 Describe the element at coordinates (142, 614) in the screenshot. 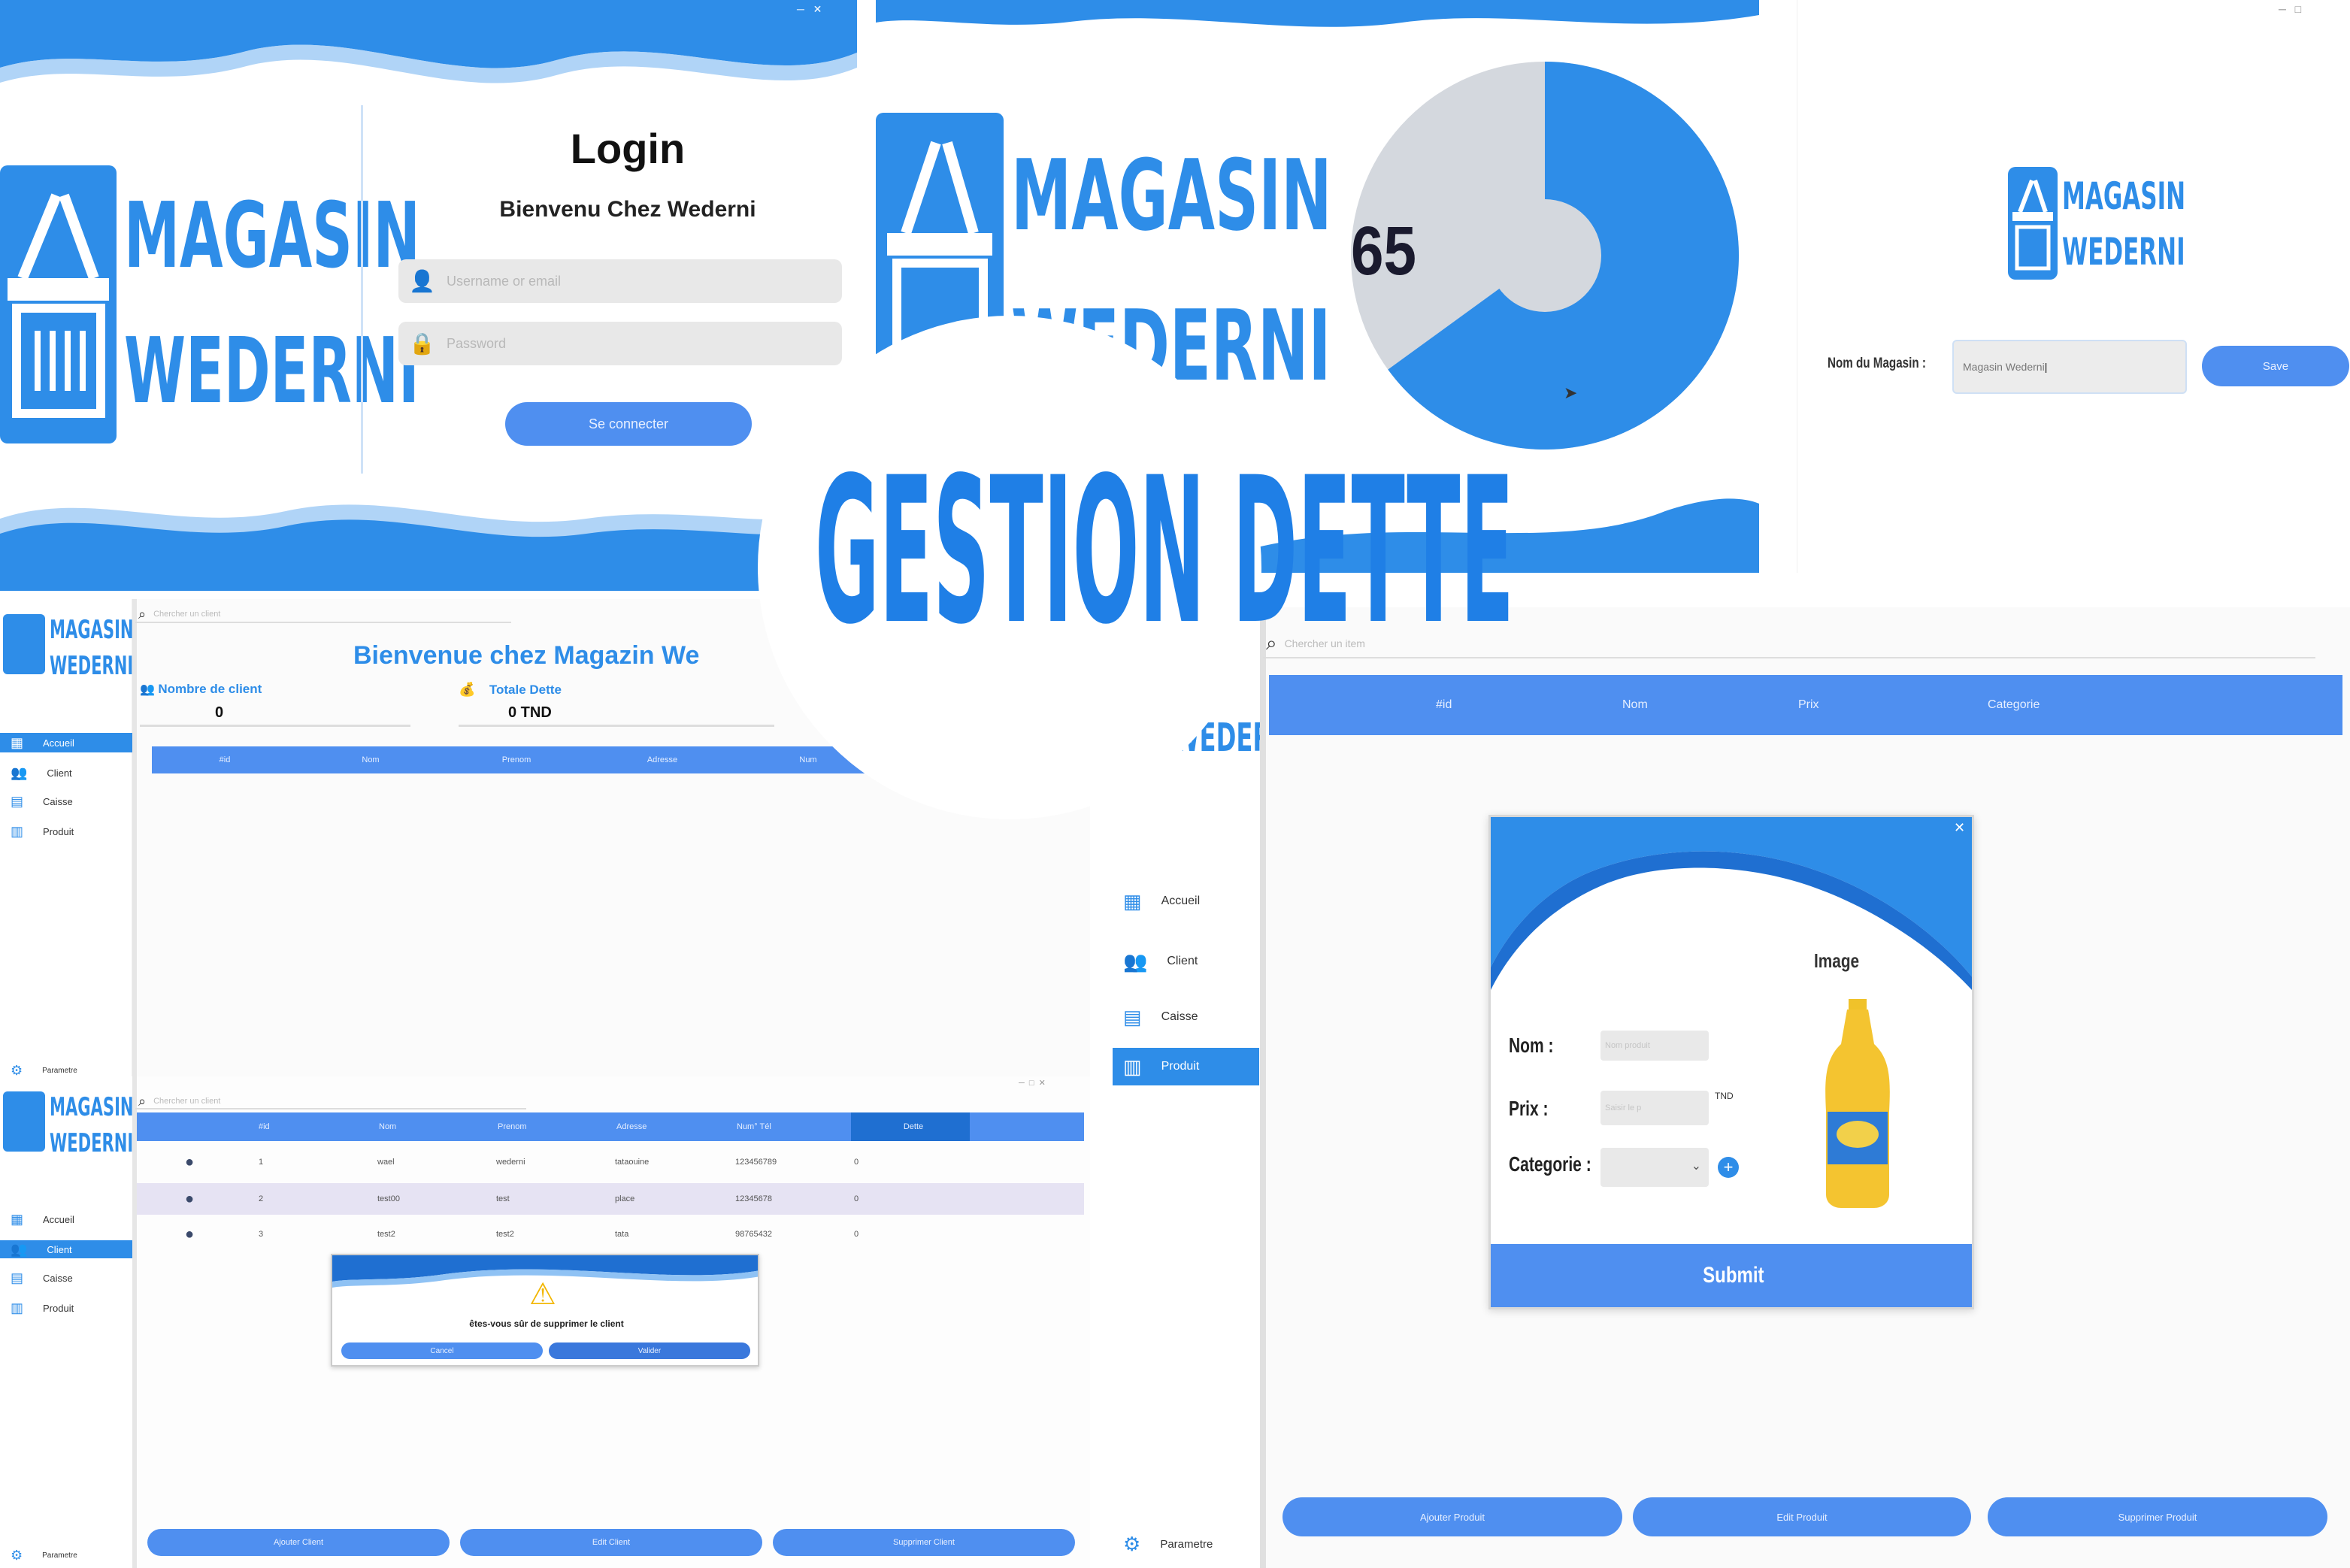

I see `search-icon: ⌕` at that location.